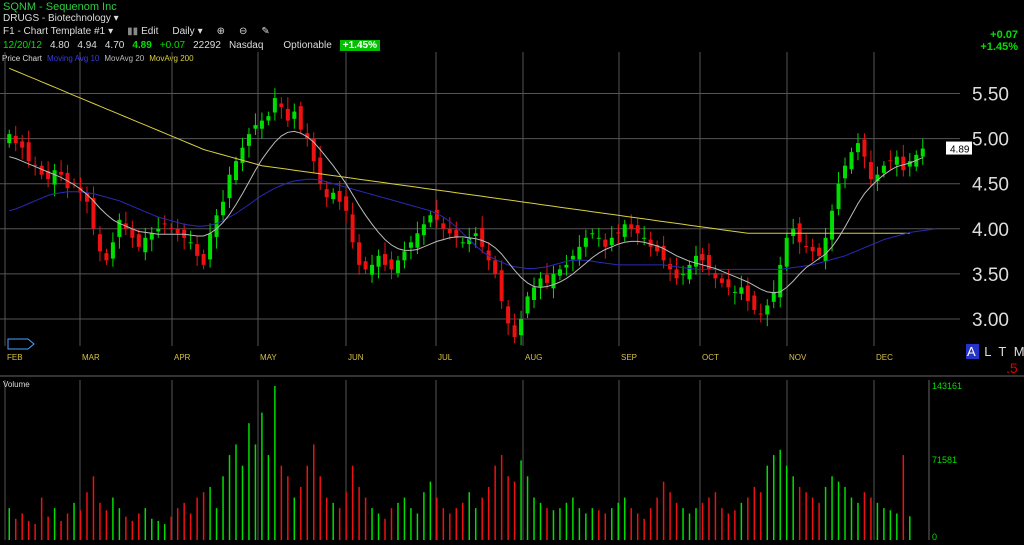  Describe the element at coordinates (972, 351) in the screenshot. I see `auto-scale-button: A` at that location.